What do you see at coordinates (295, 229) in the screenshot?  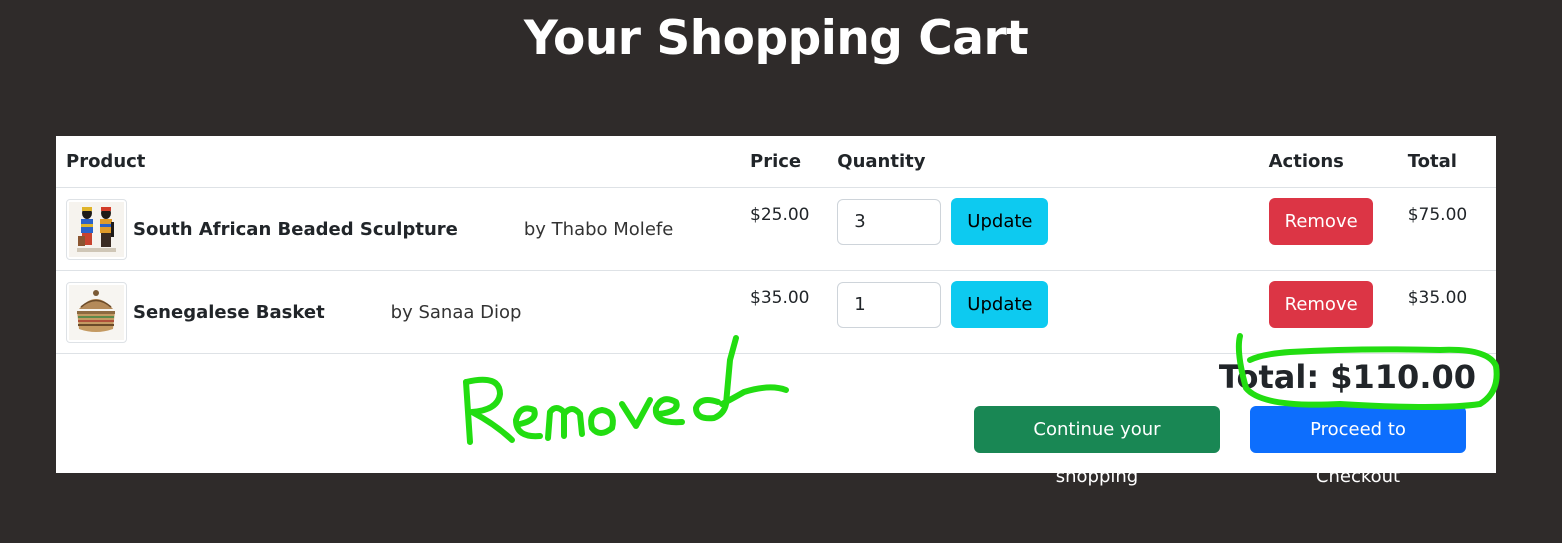 I see `product-name: South African Beaded Sculpture` at bounding box center [295, 229].